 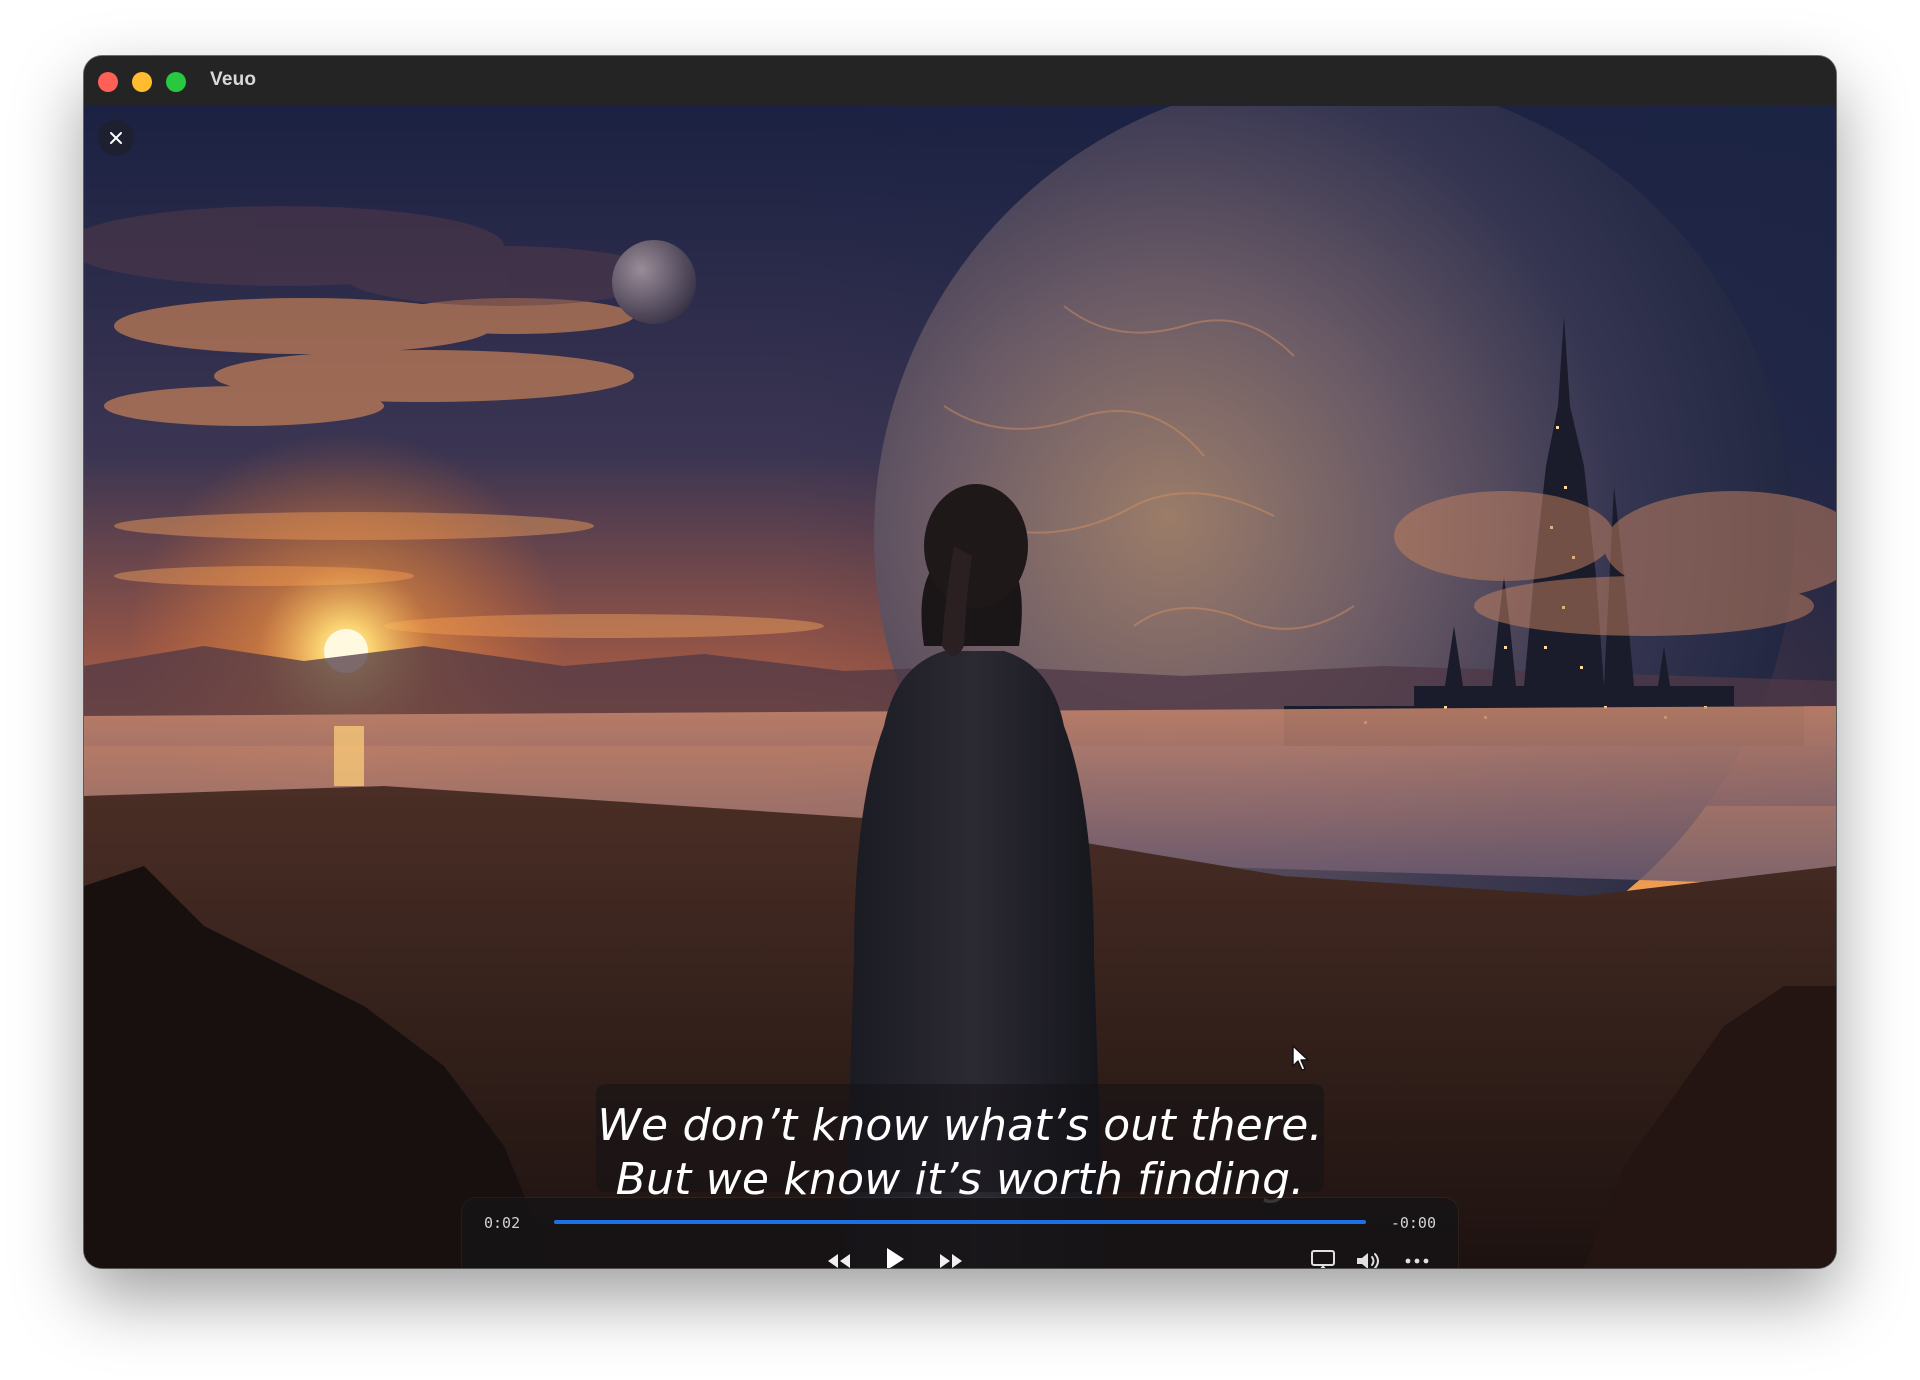 What do you see at coordinates (176, 82) in the screenshot?
I see `window-zoom-button` at bounding box center [176, 82].